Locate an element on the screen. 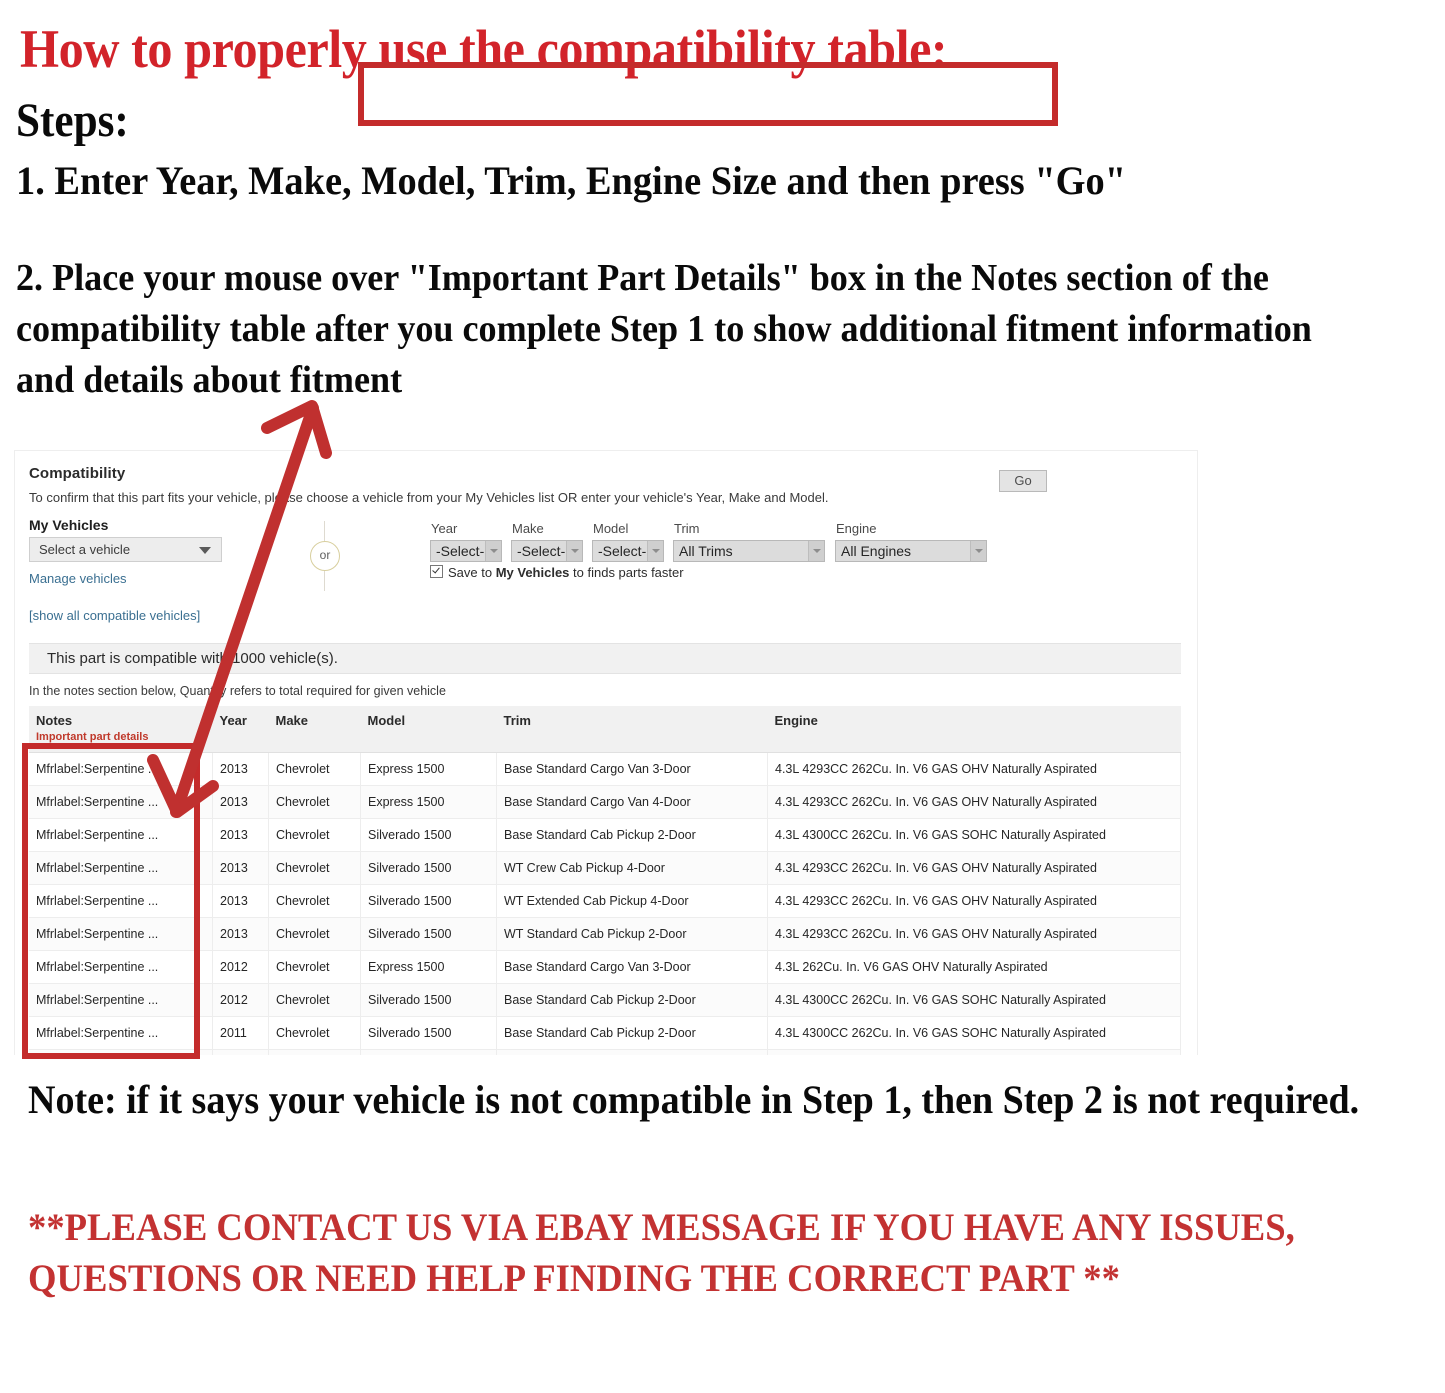 Image resolution: width=1445 pixels, height=1393 pixels. cell-year: 2011 is located at coordinates (240, 1033).